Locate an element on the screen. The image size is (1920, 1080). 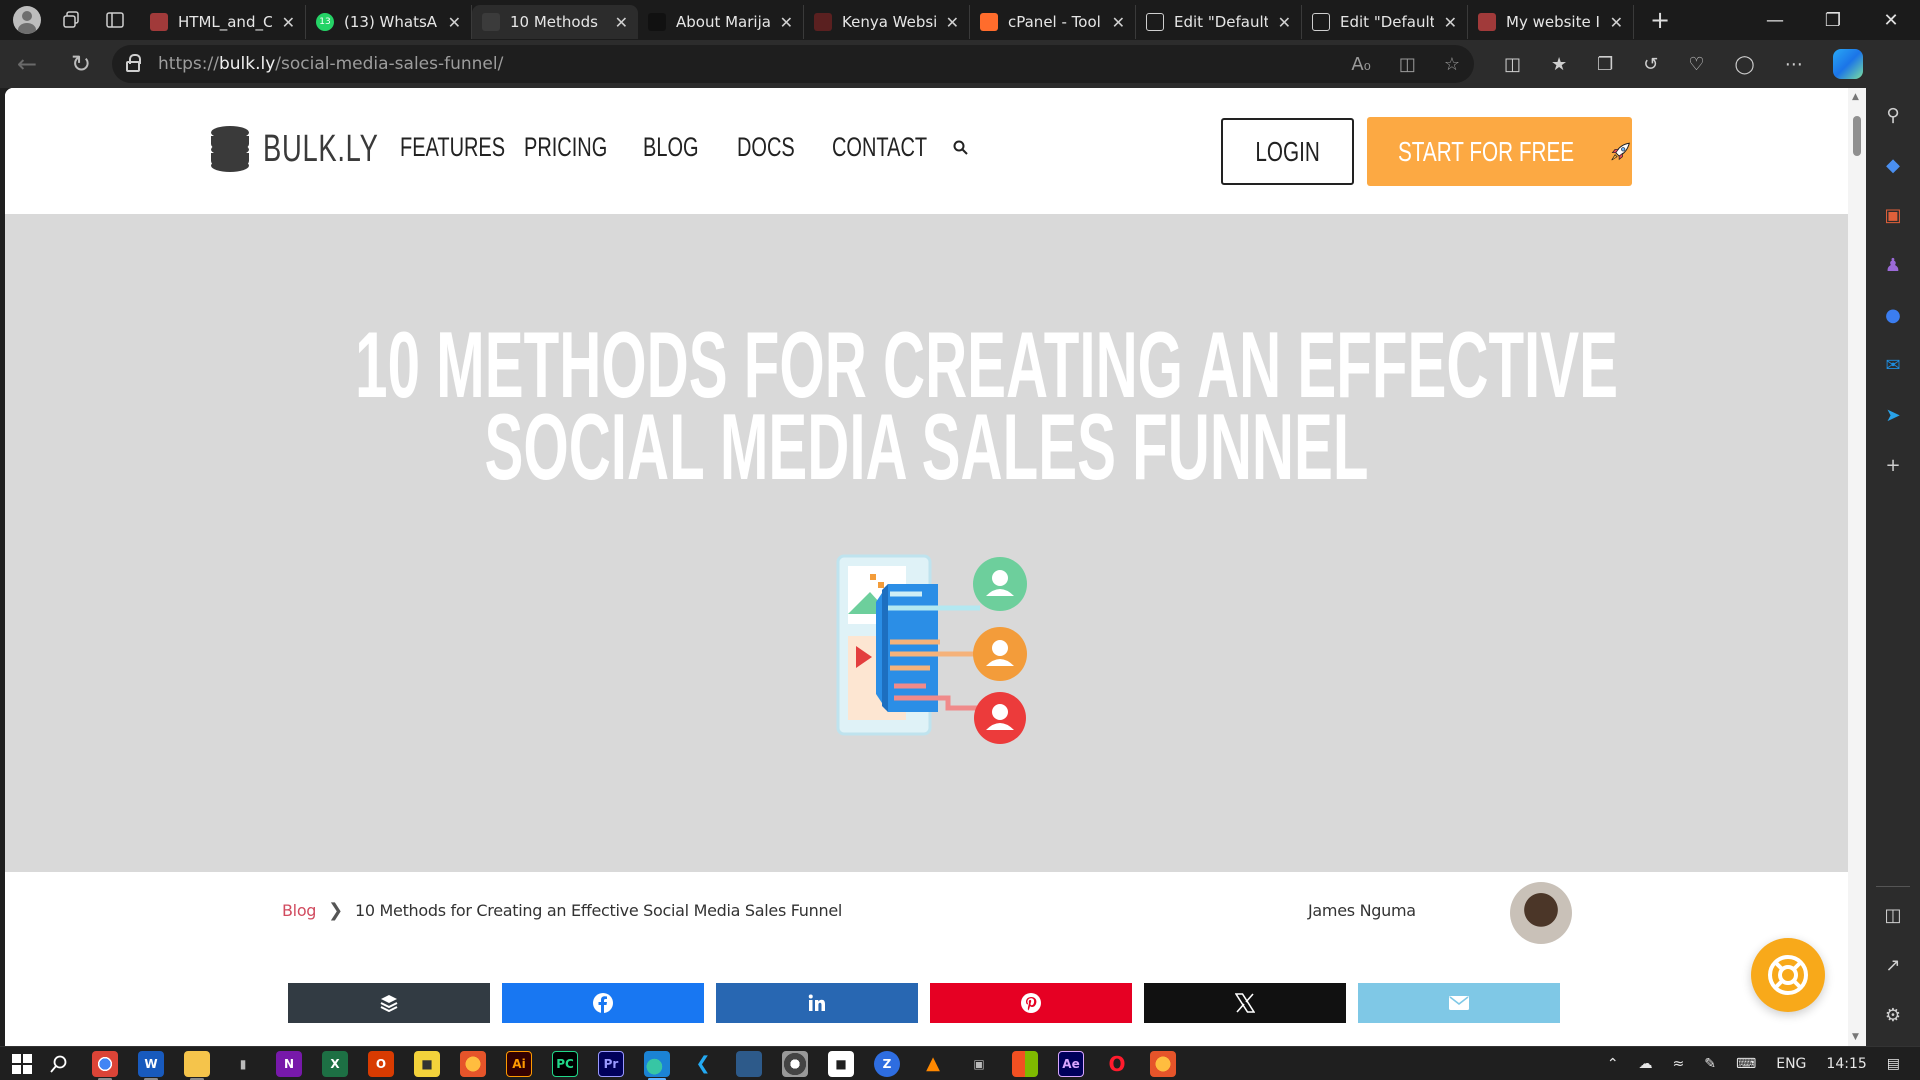
send-icon: ➤ is located at coordinates (1893, 415).